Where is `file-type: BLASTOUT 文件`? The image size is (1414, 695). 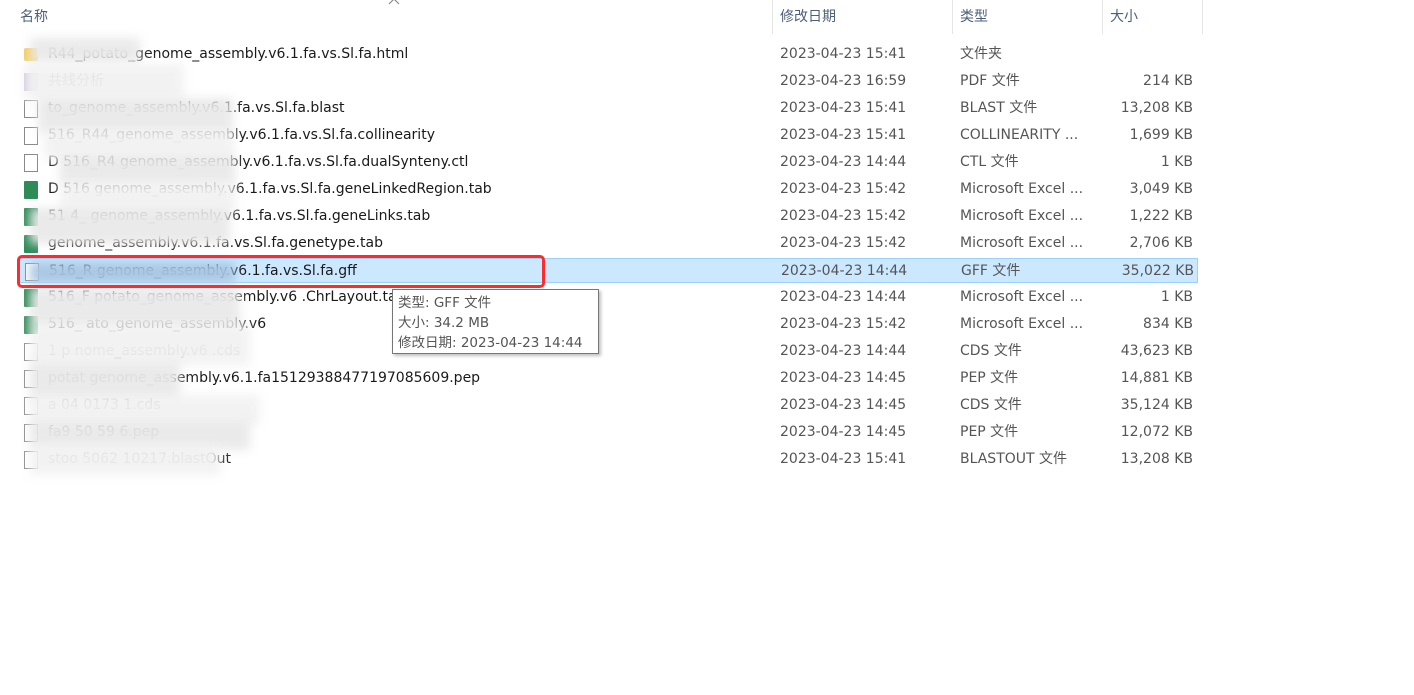 file-type: BLASTOUT 文件 is located at coordinates (1014, 459).